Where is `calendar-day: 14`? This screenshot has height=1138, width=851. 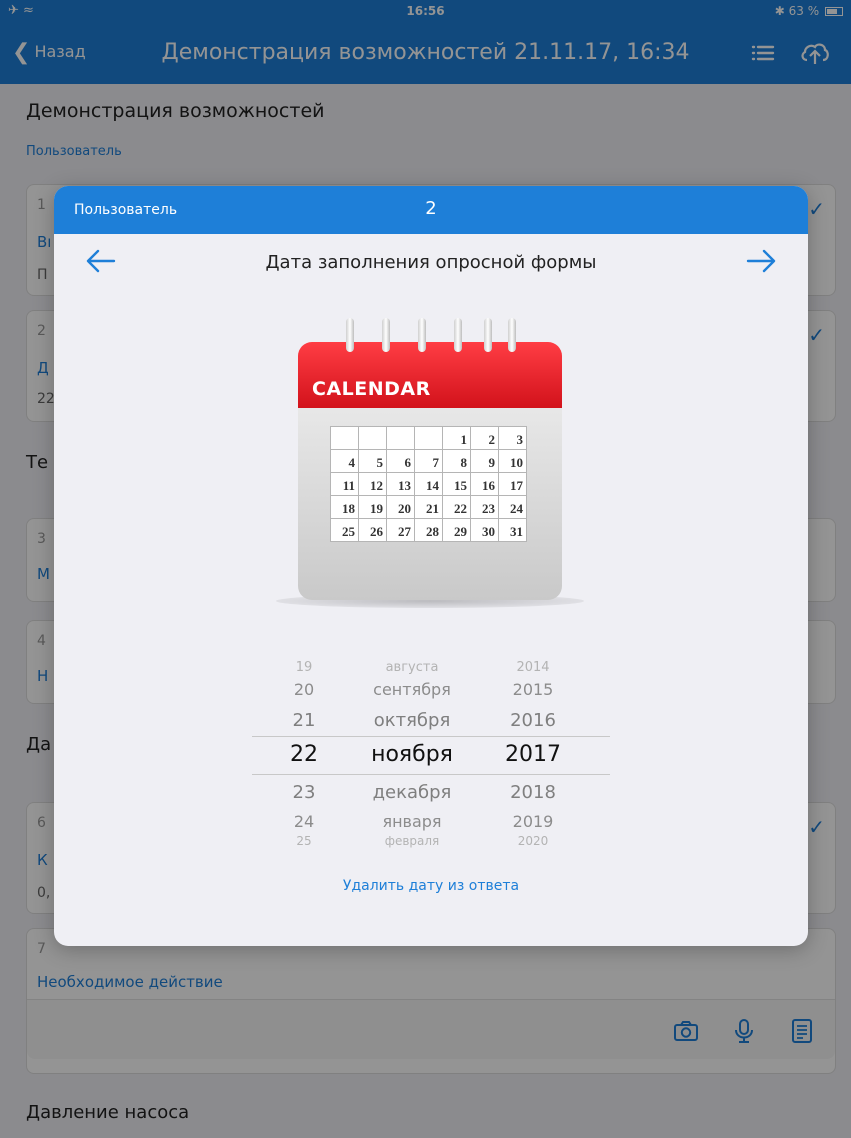
calendar-day: 14 is located at coordinates (428, 484).